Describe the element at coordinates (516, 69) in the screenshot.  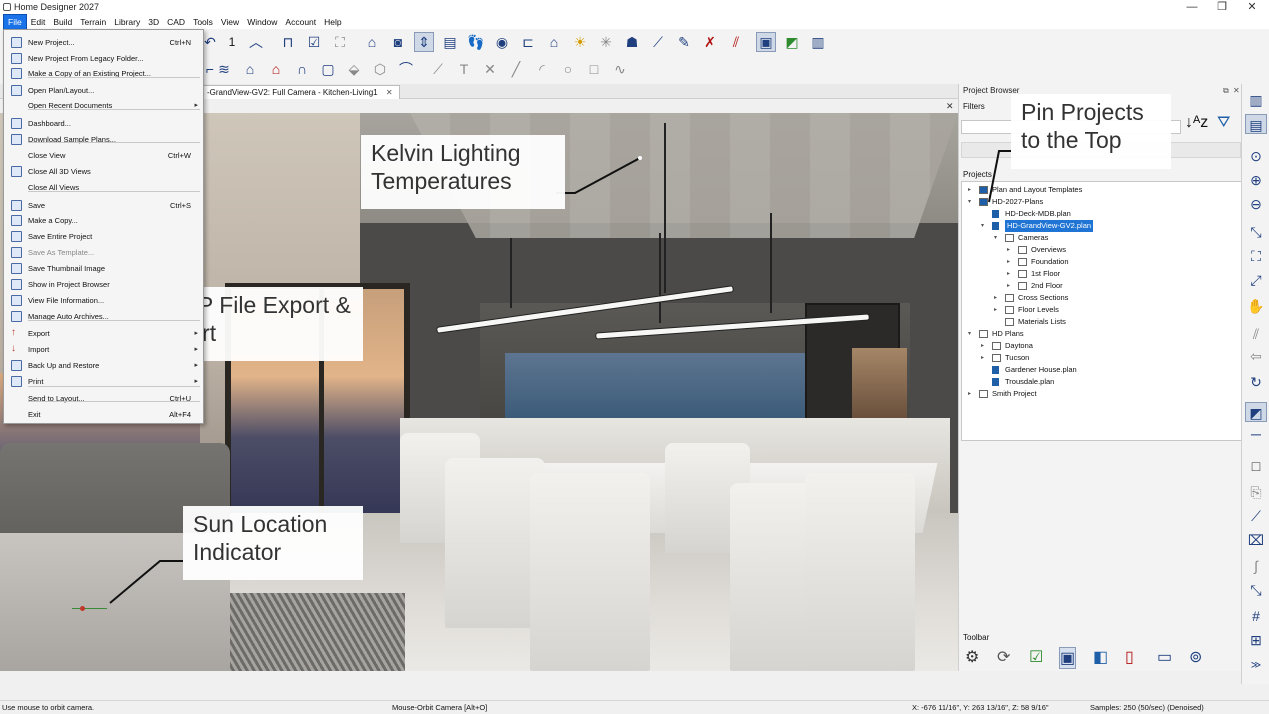
I see `line-icon: ╱` at that location.